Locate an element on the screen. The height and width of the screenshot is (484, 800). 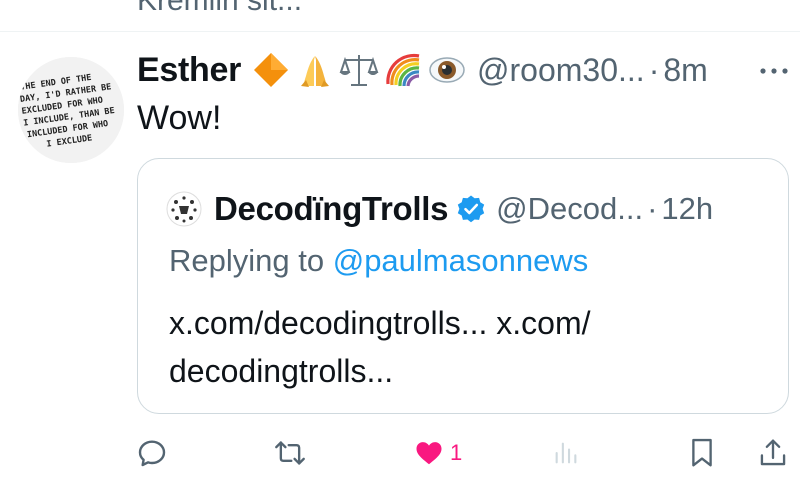
quoted-tweet-header: DecodïngTrolls @Decod... · 12h is located at coordinates (439, 209).